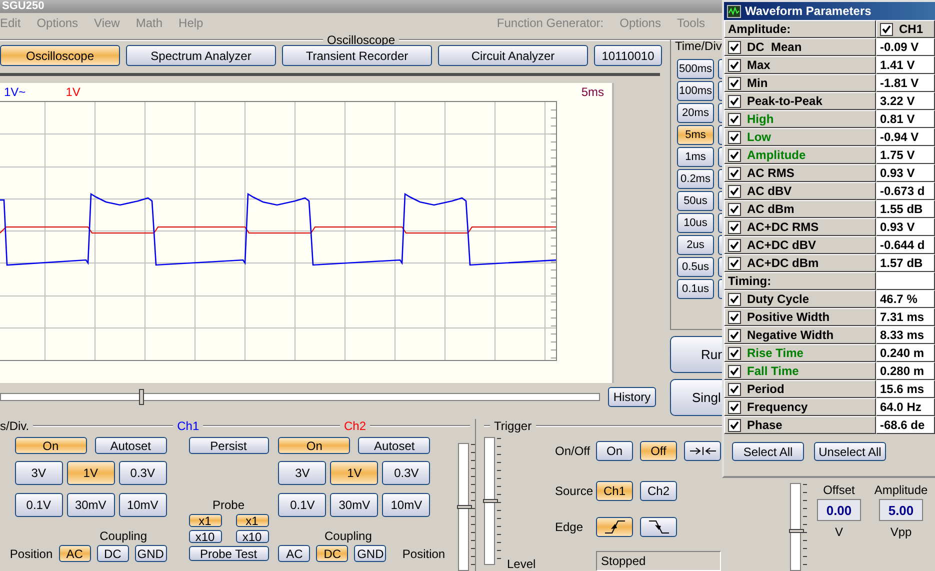  What do you see at coordinates (695, 245) in the screenshot?
I see `time-div-button: 2us` at bounding box center [695, 245].